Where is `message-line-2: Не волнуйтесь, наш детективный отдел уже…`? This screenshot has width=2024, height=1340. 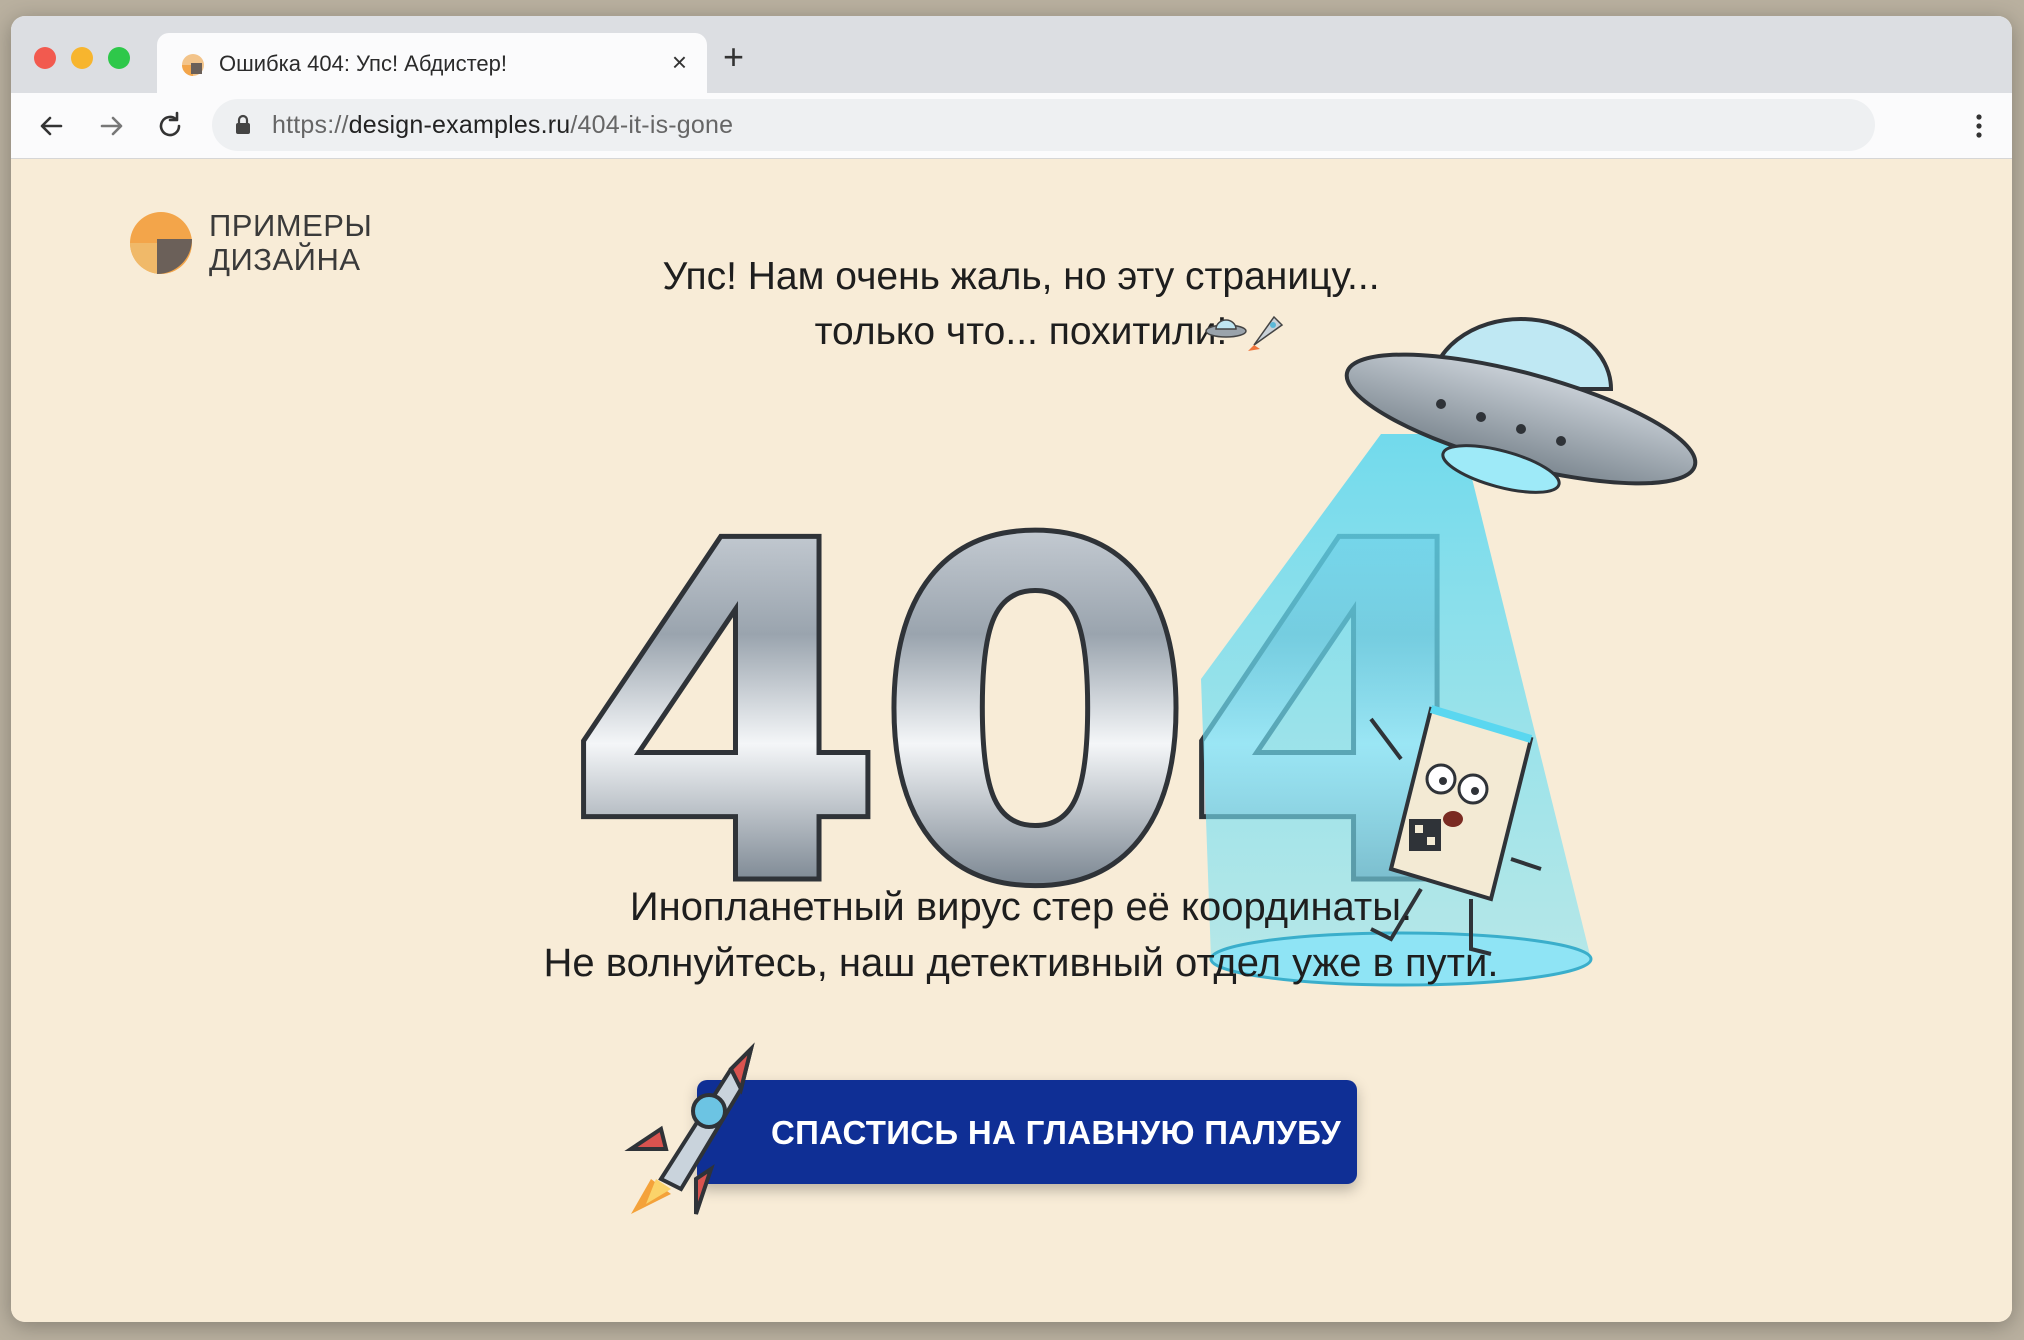
message-line-2: Не волнуйтесь, наш детективный отдел уже… is located at coordinates (1021, 963).